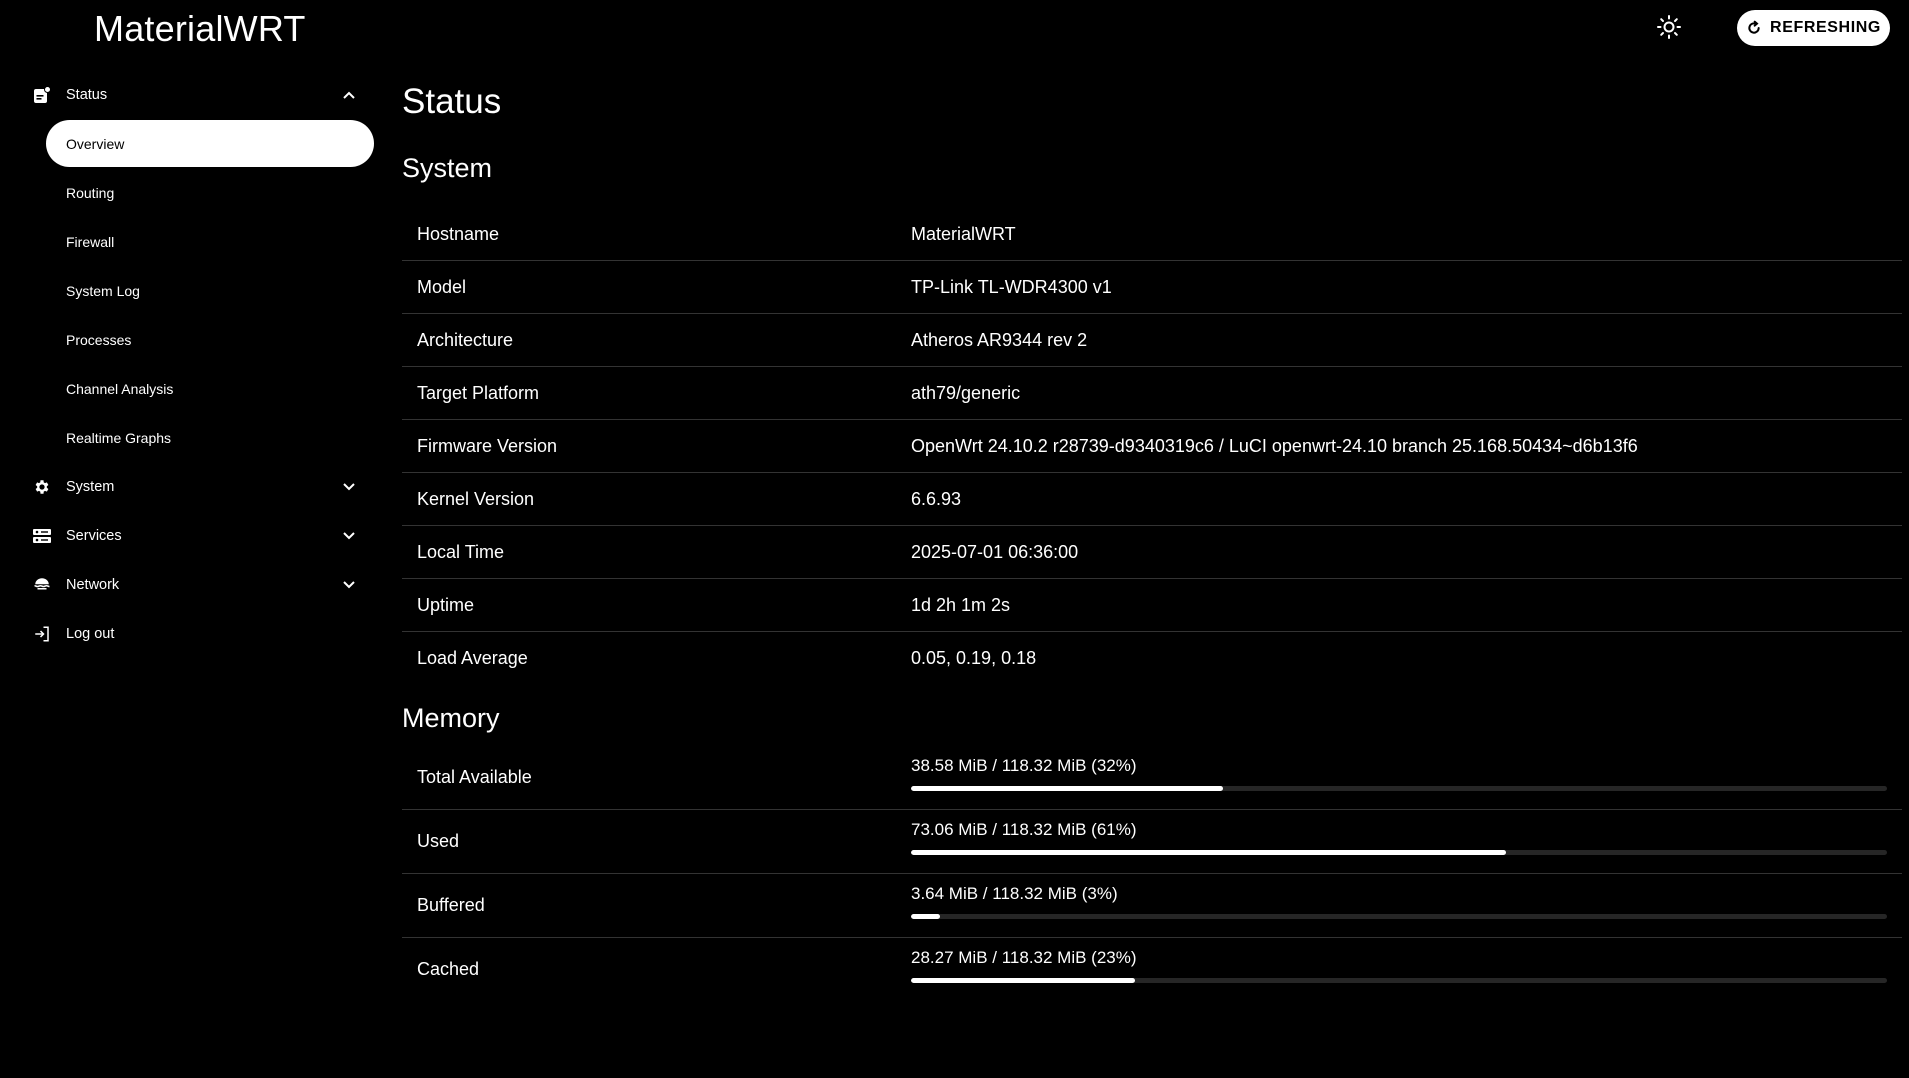 Image resolution: width=1909 pixels, height=1078 pixels. I want to click on row-value: 6.6.93, so click(936, 498).